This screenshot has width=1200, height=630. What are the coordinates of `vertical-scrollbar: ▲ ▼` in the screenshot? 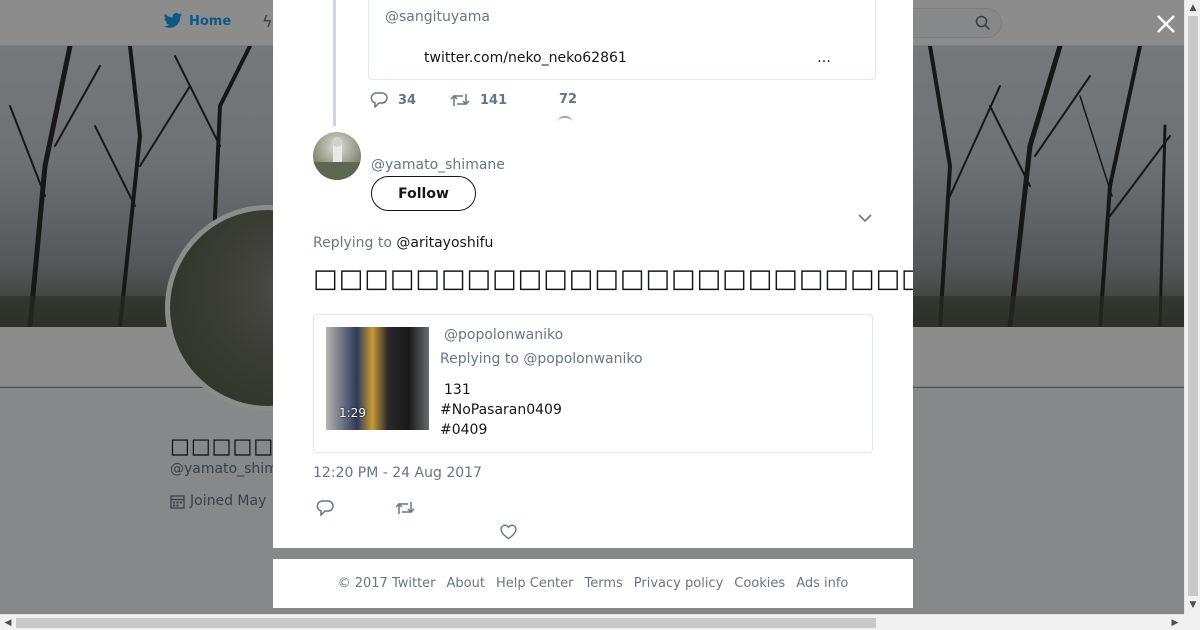 It's located at (1192, 307).